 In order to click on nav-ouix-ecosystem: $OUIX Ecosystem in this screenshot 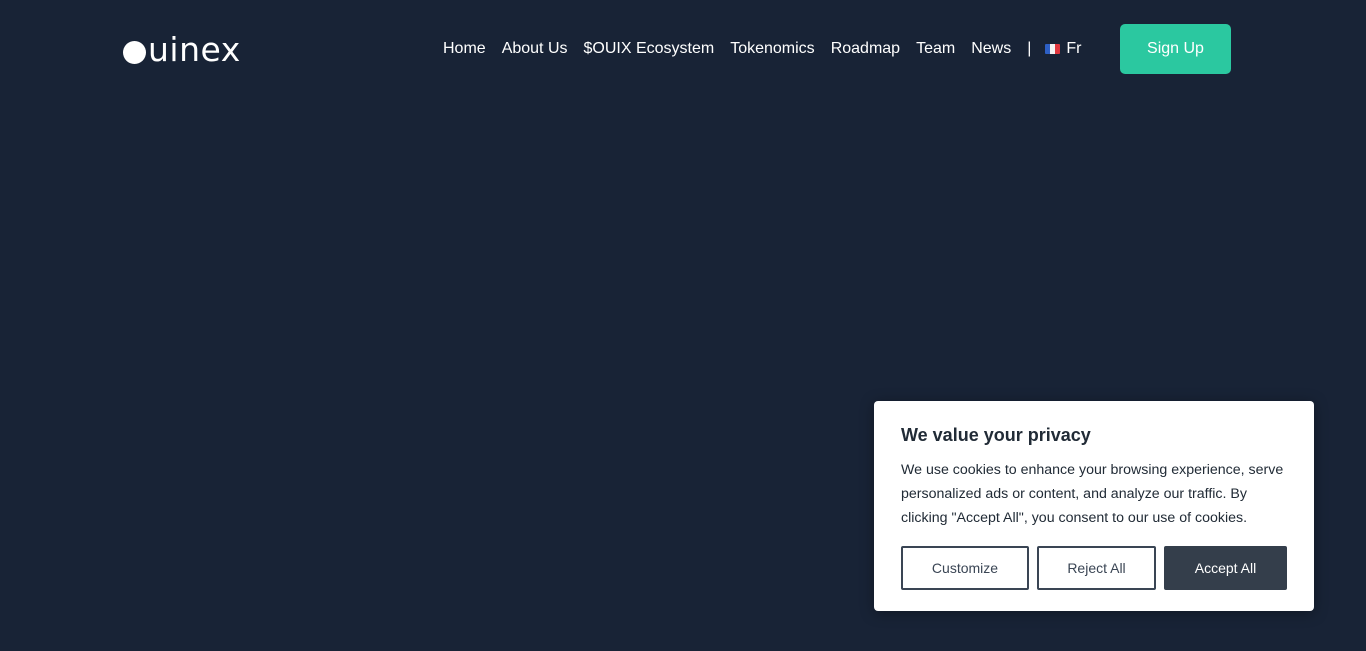, I will do `click(649, 49)`.